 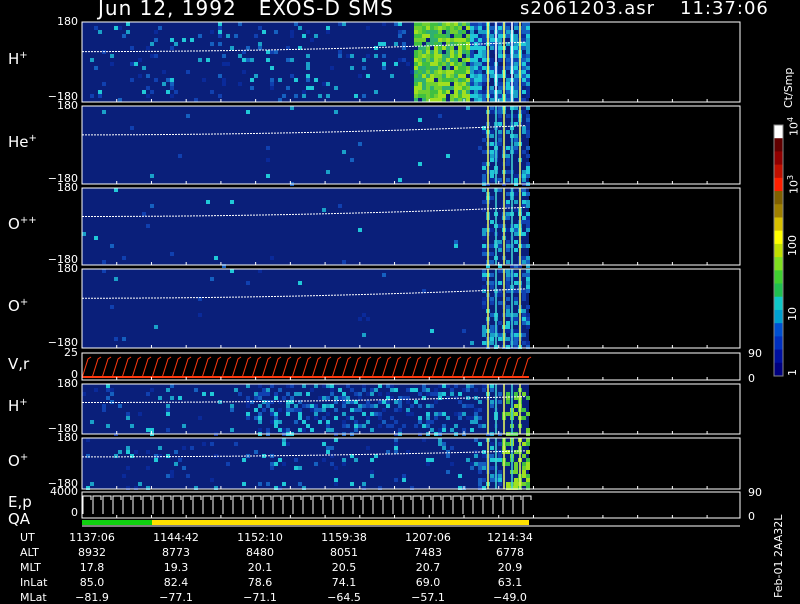 I want to click on qa-label: QA, so click(x=19, y=519).